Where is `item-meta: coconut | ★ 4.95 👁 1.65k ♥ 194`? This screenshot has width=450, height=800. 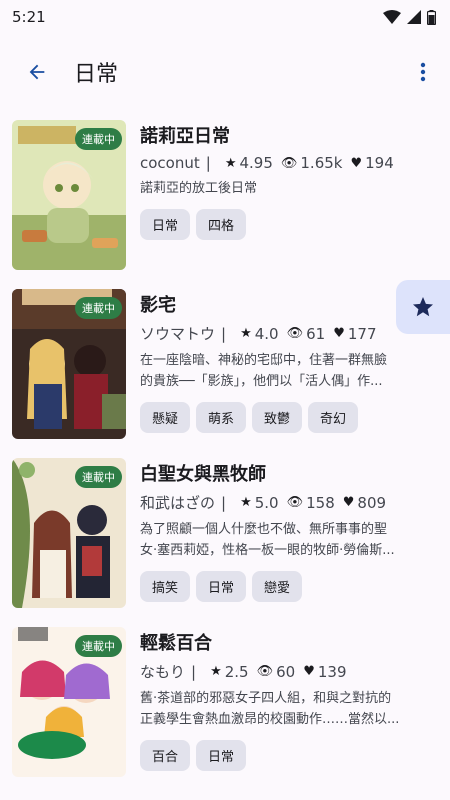 item-meta: coconut | ★ 4.95 👁 1.65k ♥ 194 is located at coordinates (287, 163).